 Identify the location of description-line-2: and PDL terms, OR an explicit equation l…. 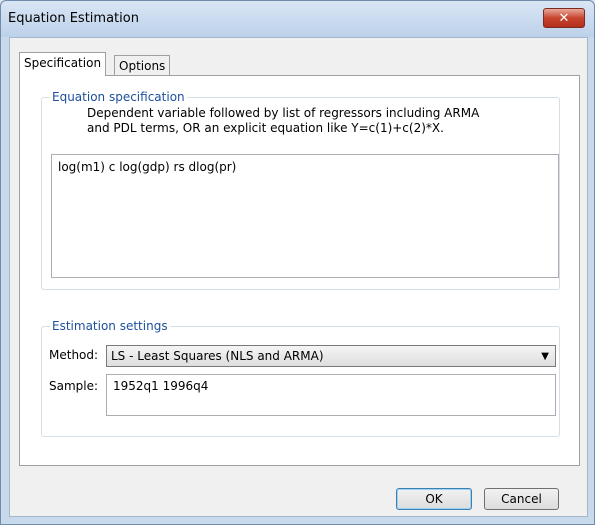
(265, 128).